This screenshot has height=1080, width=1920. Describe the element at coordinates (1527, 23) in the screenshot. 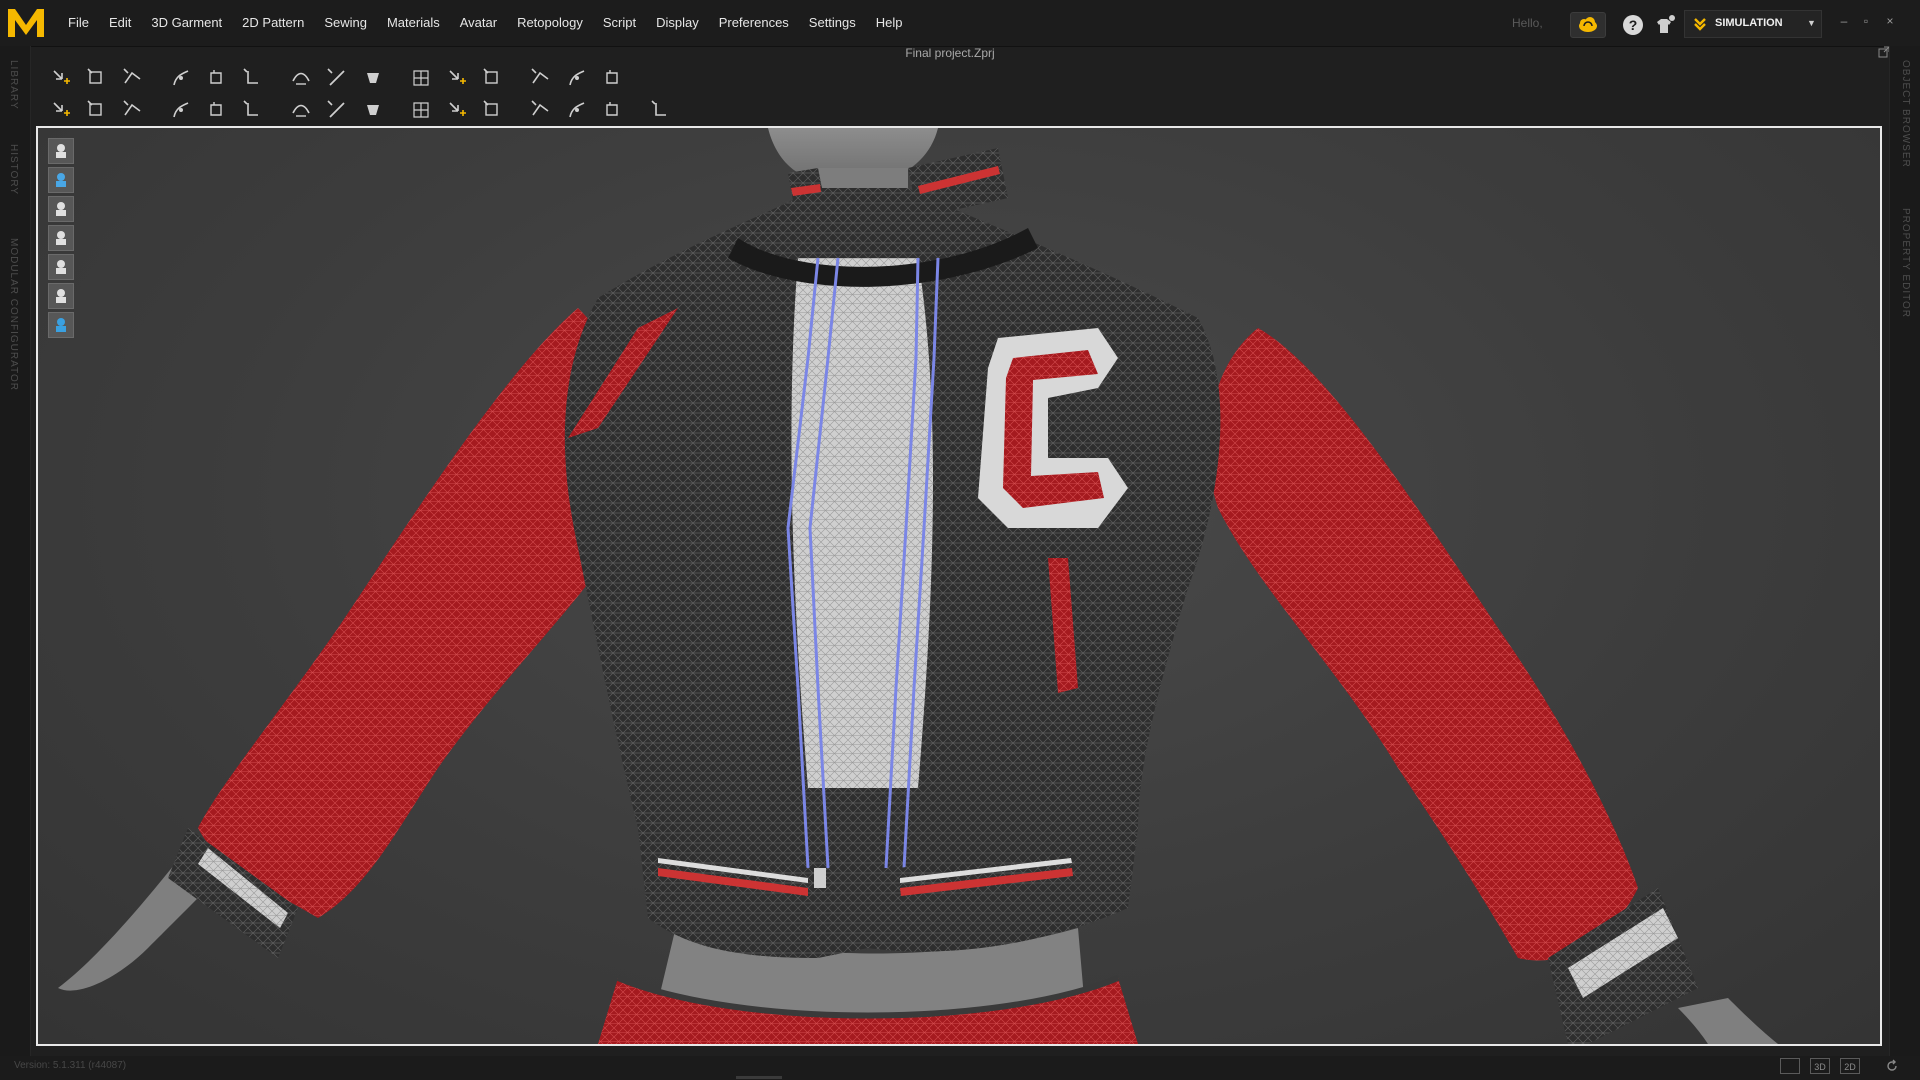

I see `user-greeting: Hello,` at that location.